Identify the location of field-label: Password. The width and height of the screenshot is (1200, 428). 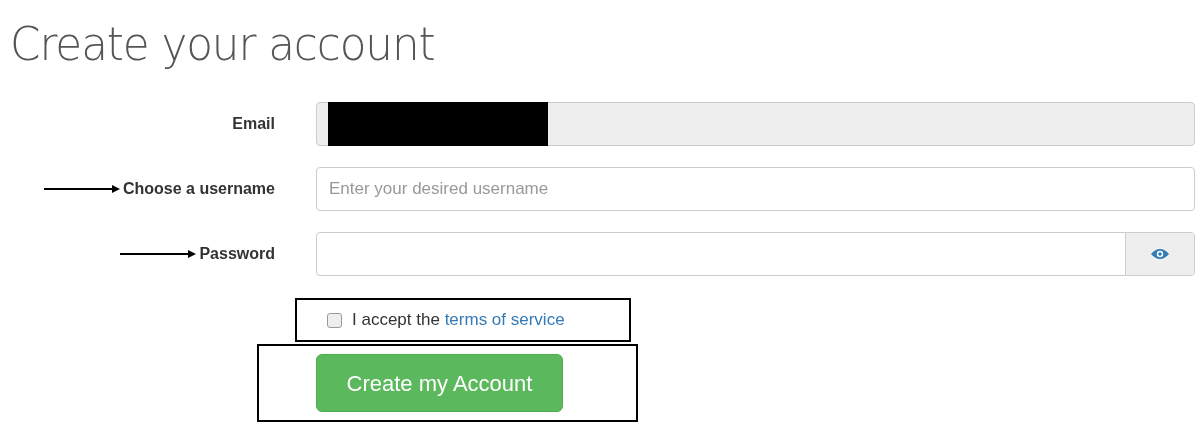
(237, 254).